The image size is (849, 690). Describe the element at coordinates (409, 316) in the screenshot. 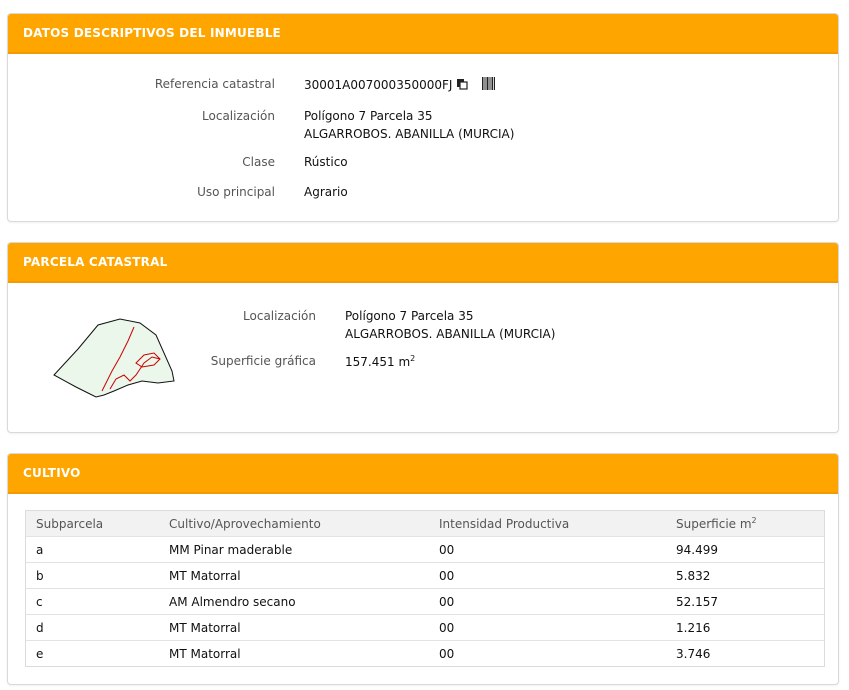

I see `parcela-localizacion-line1: Polígono 7 Parcela 35` at that location.